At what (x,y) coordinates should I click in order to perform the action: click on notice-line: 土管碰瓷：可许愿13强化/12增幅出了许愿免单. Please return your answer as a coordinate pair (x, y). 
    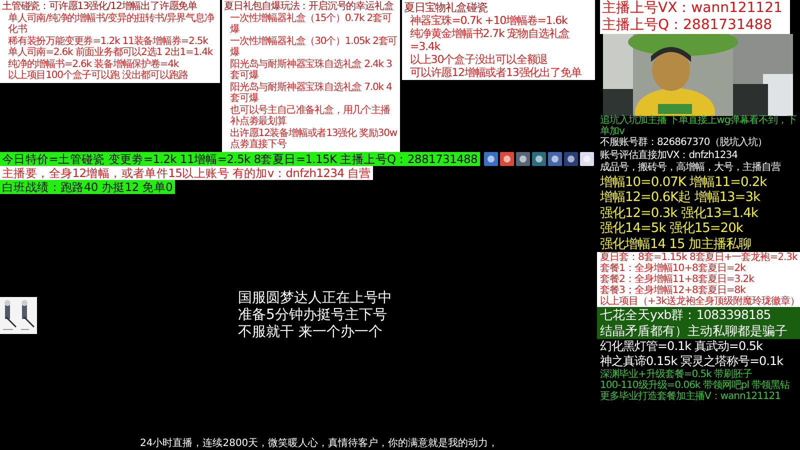
    Looking at the image, I should click on (100, 6).